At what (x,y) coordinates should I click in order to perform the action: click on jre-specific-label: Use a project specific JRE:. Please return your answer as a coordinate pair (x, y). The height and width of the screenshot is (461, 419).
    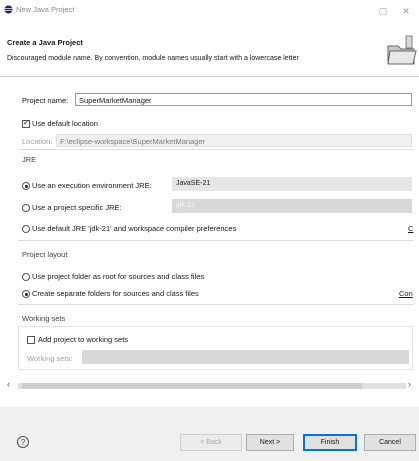
    Looking at the image, I should click on (77, 207).